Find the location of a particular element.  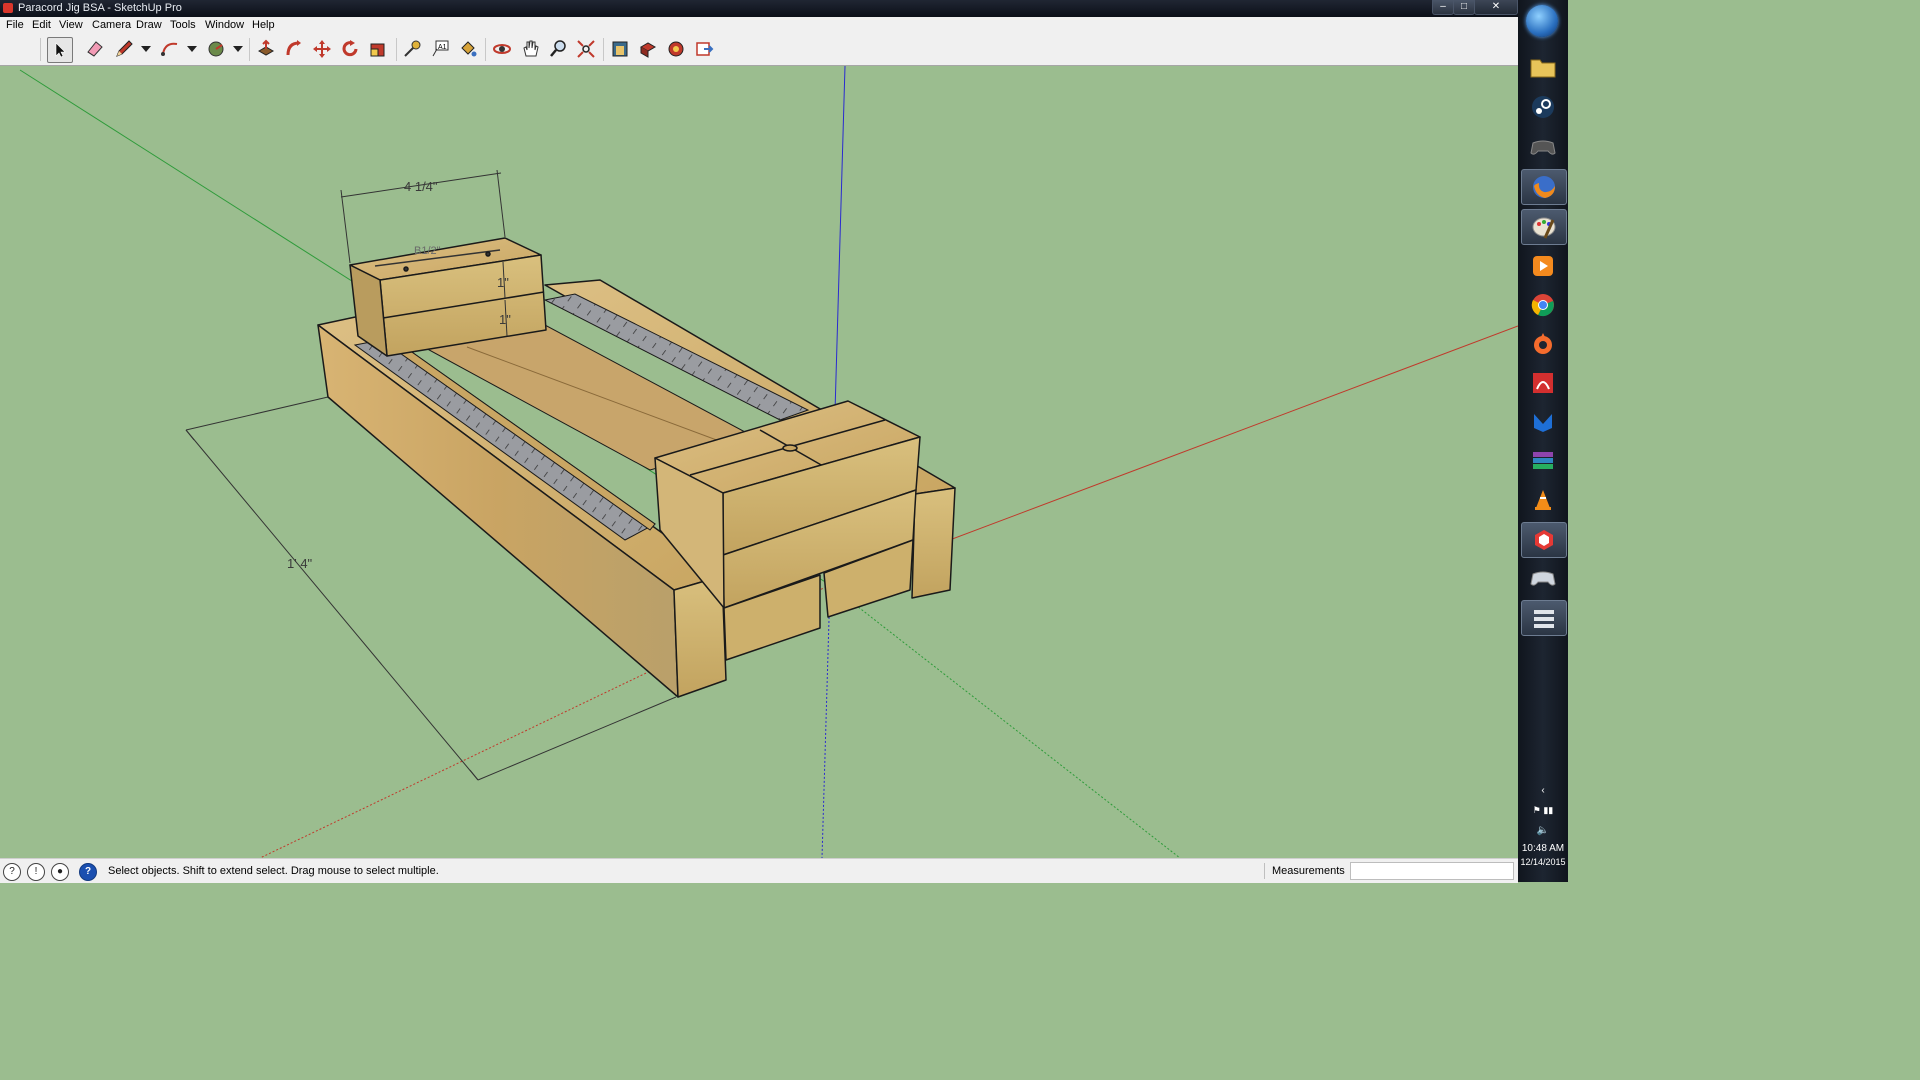

circle-tool-dropdown is located at coordinates (238, 49).